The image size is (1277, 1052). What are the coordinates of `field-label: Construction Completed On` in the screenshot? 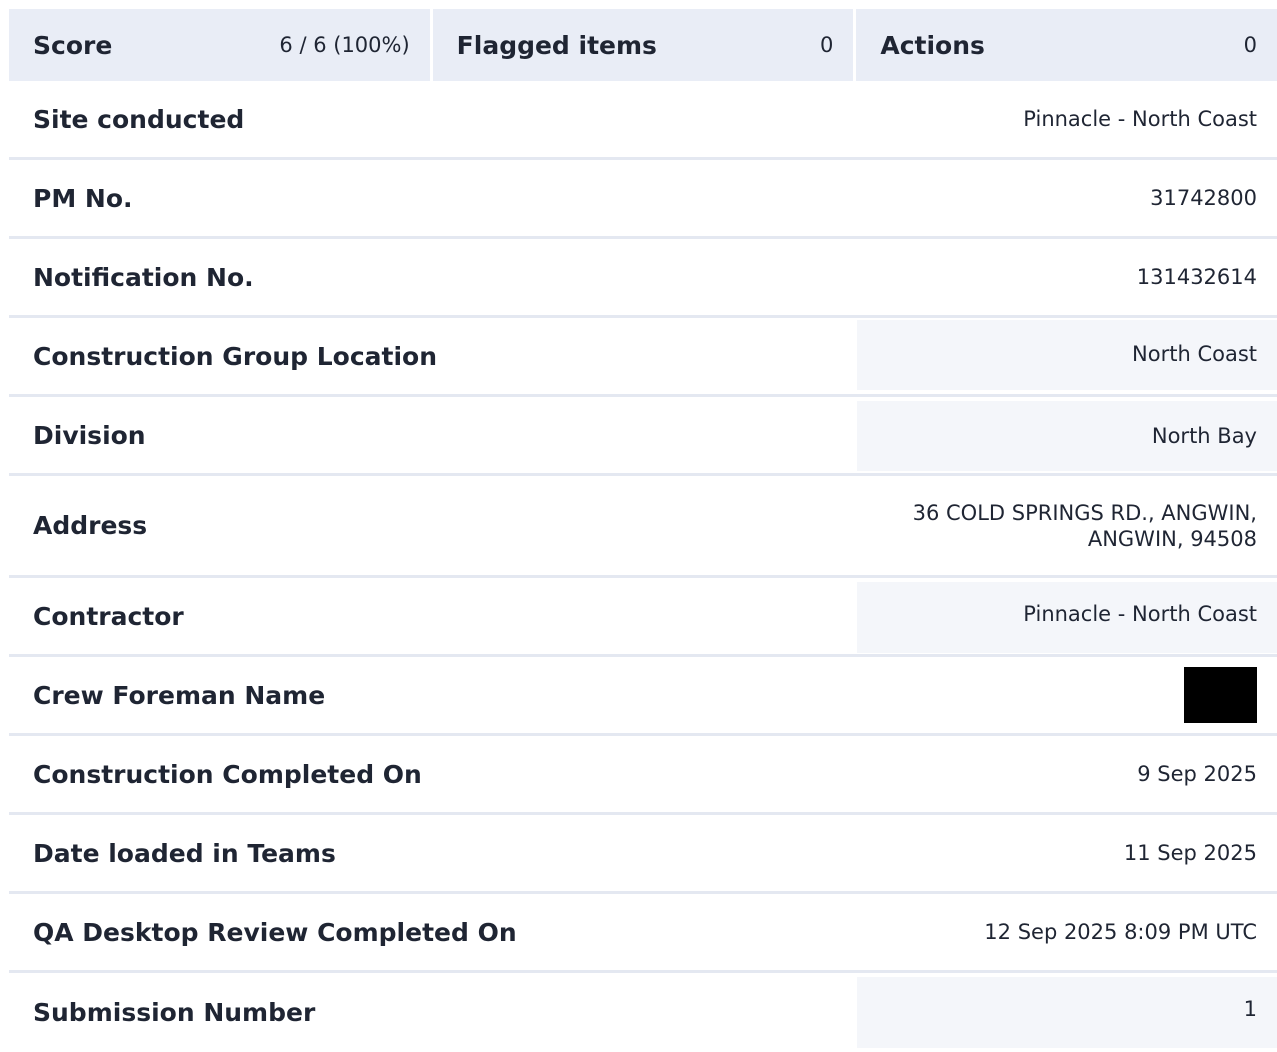 It's located at (227, 774).